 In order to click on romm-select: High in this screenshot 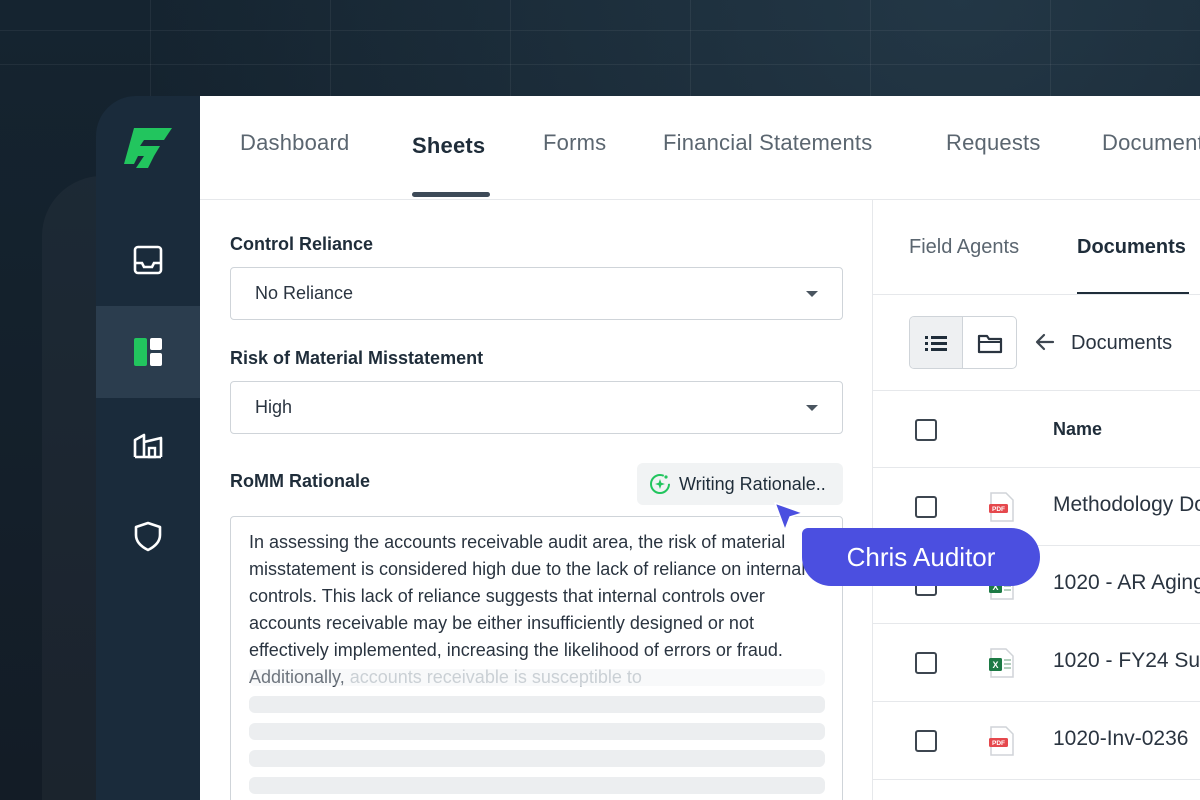, I will do `click(536, 407)`.